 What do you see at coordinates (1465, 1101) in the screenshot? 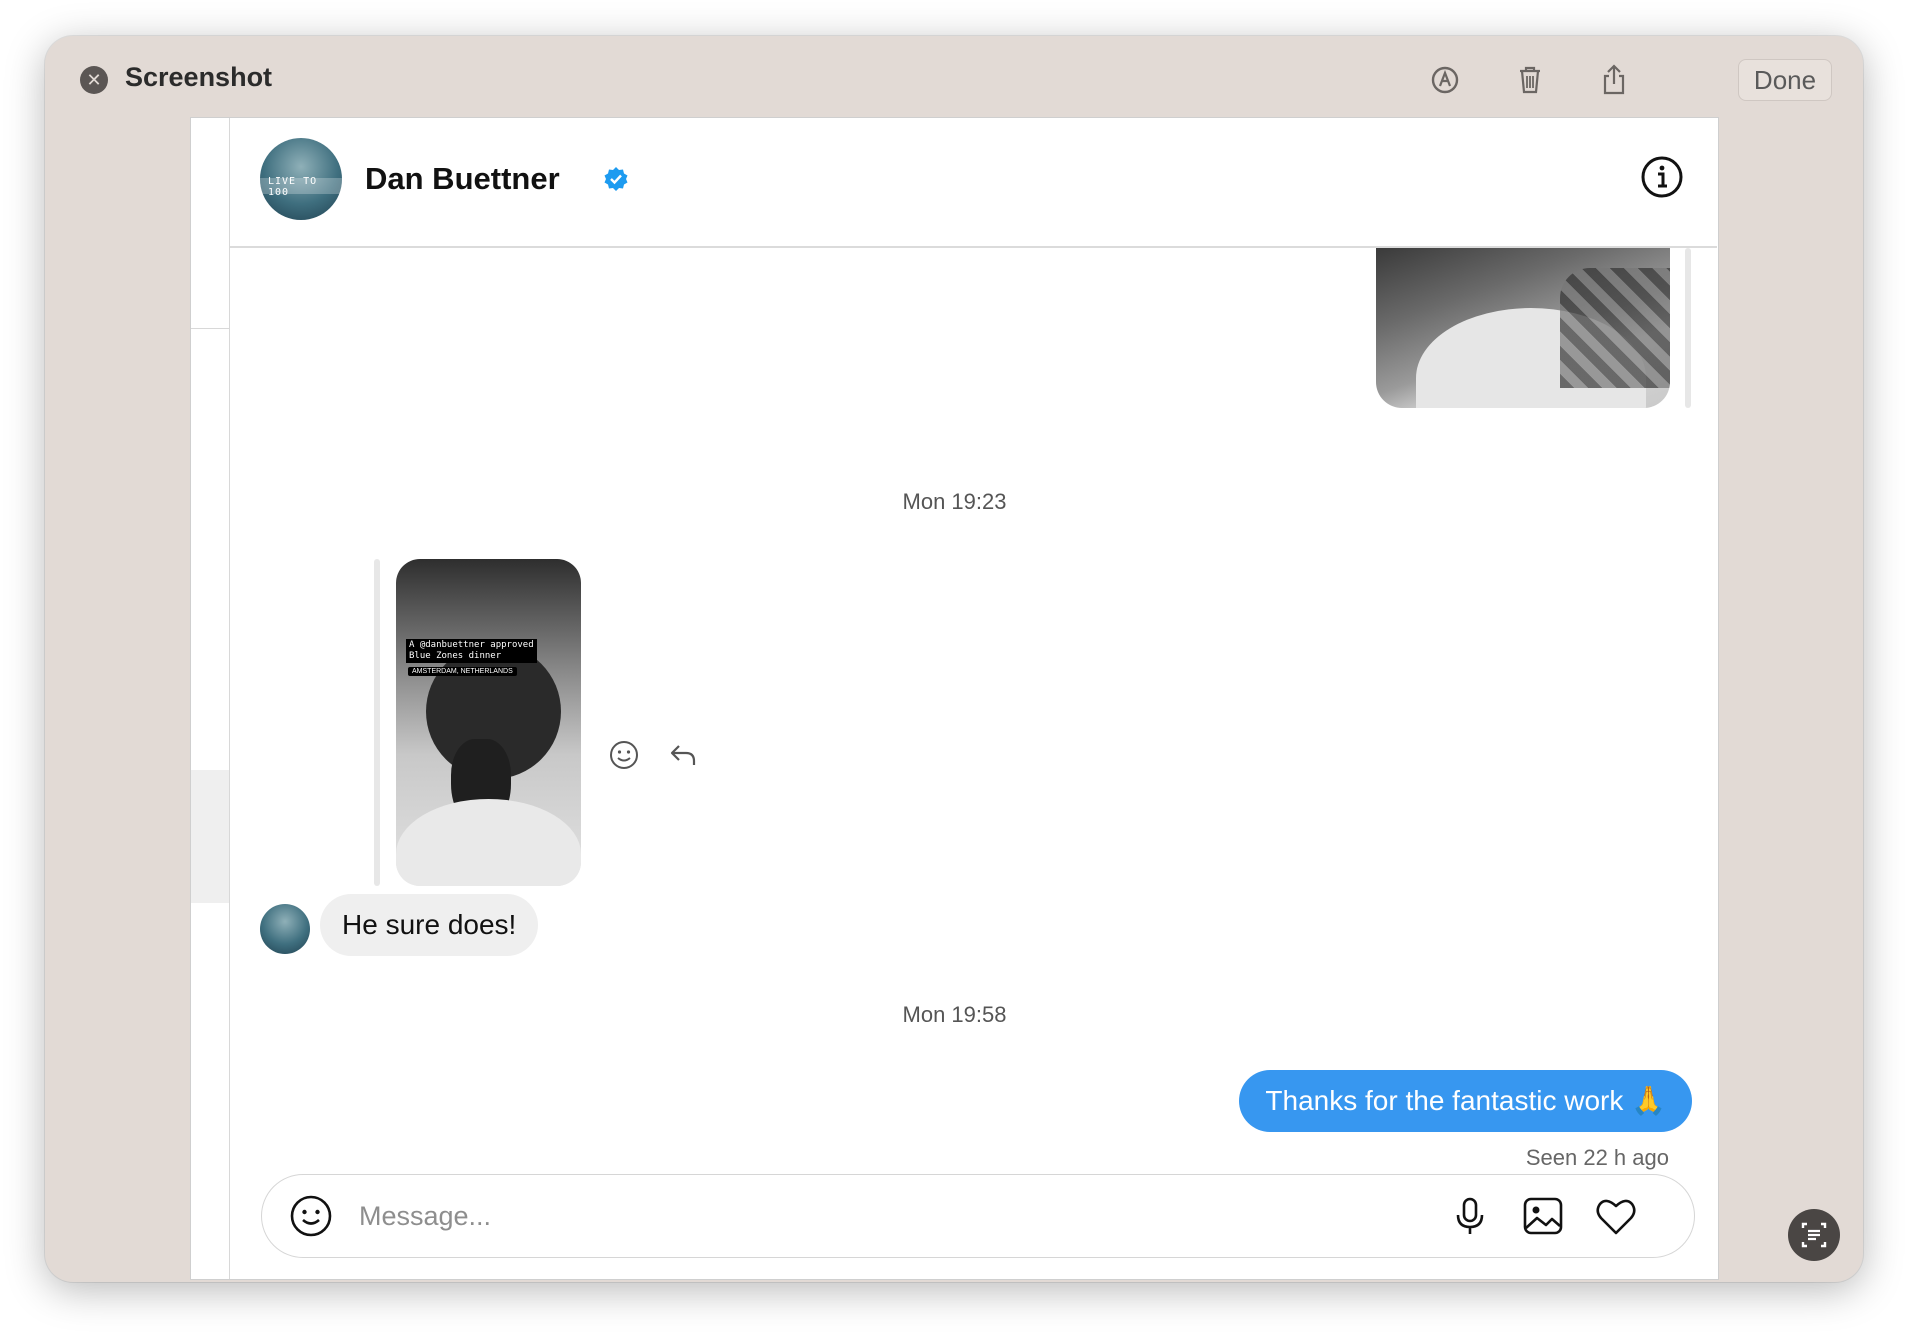
I see `outgoing-message: Thanks for the fantastic work 🙏` at bounding box center [1465, 1101].